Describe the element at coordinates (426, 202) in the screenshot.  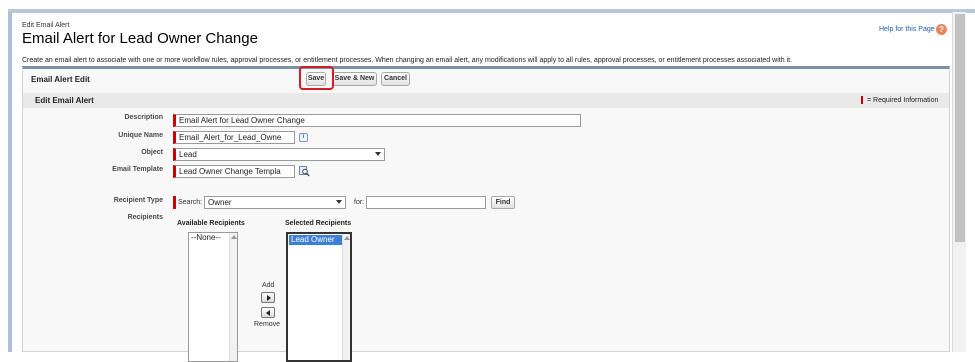
I see `recipient-search-input` at that location.